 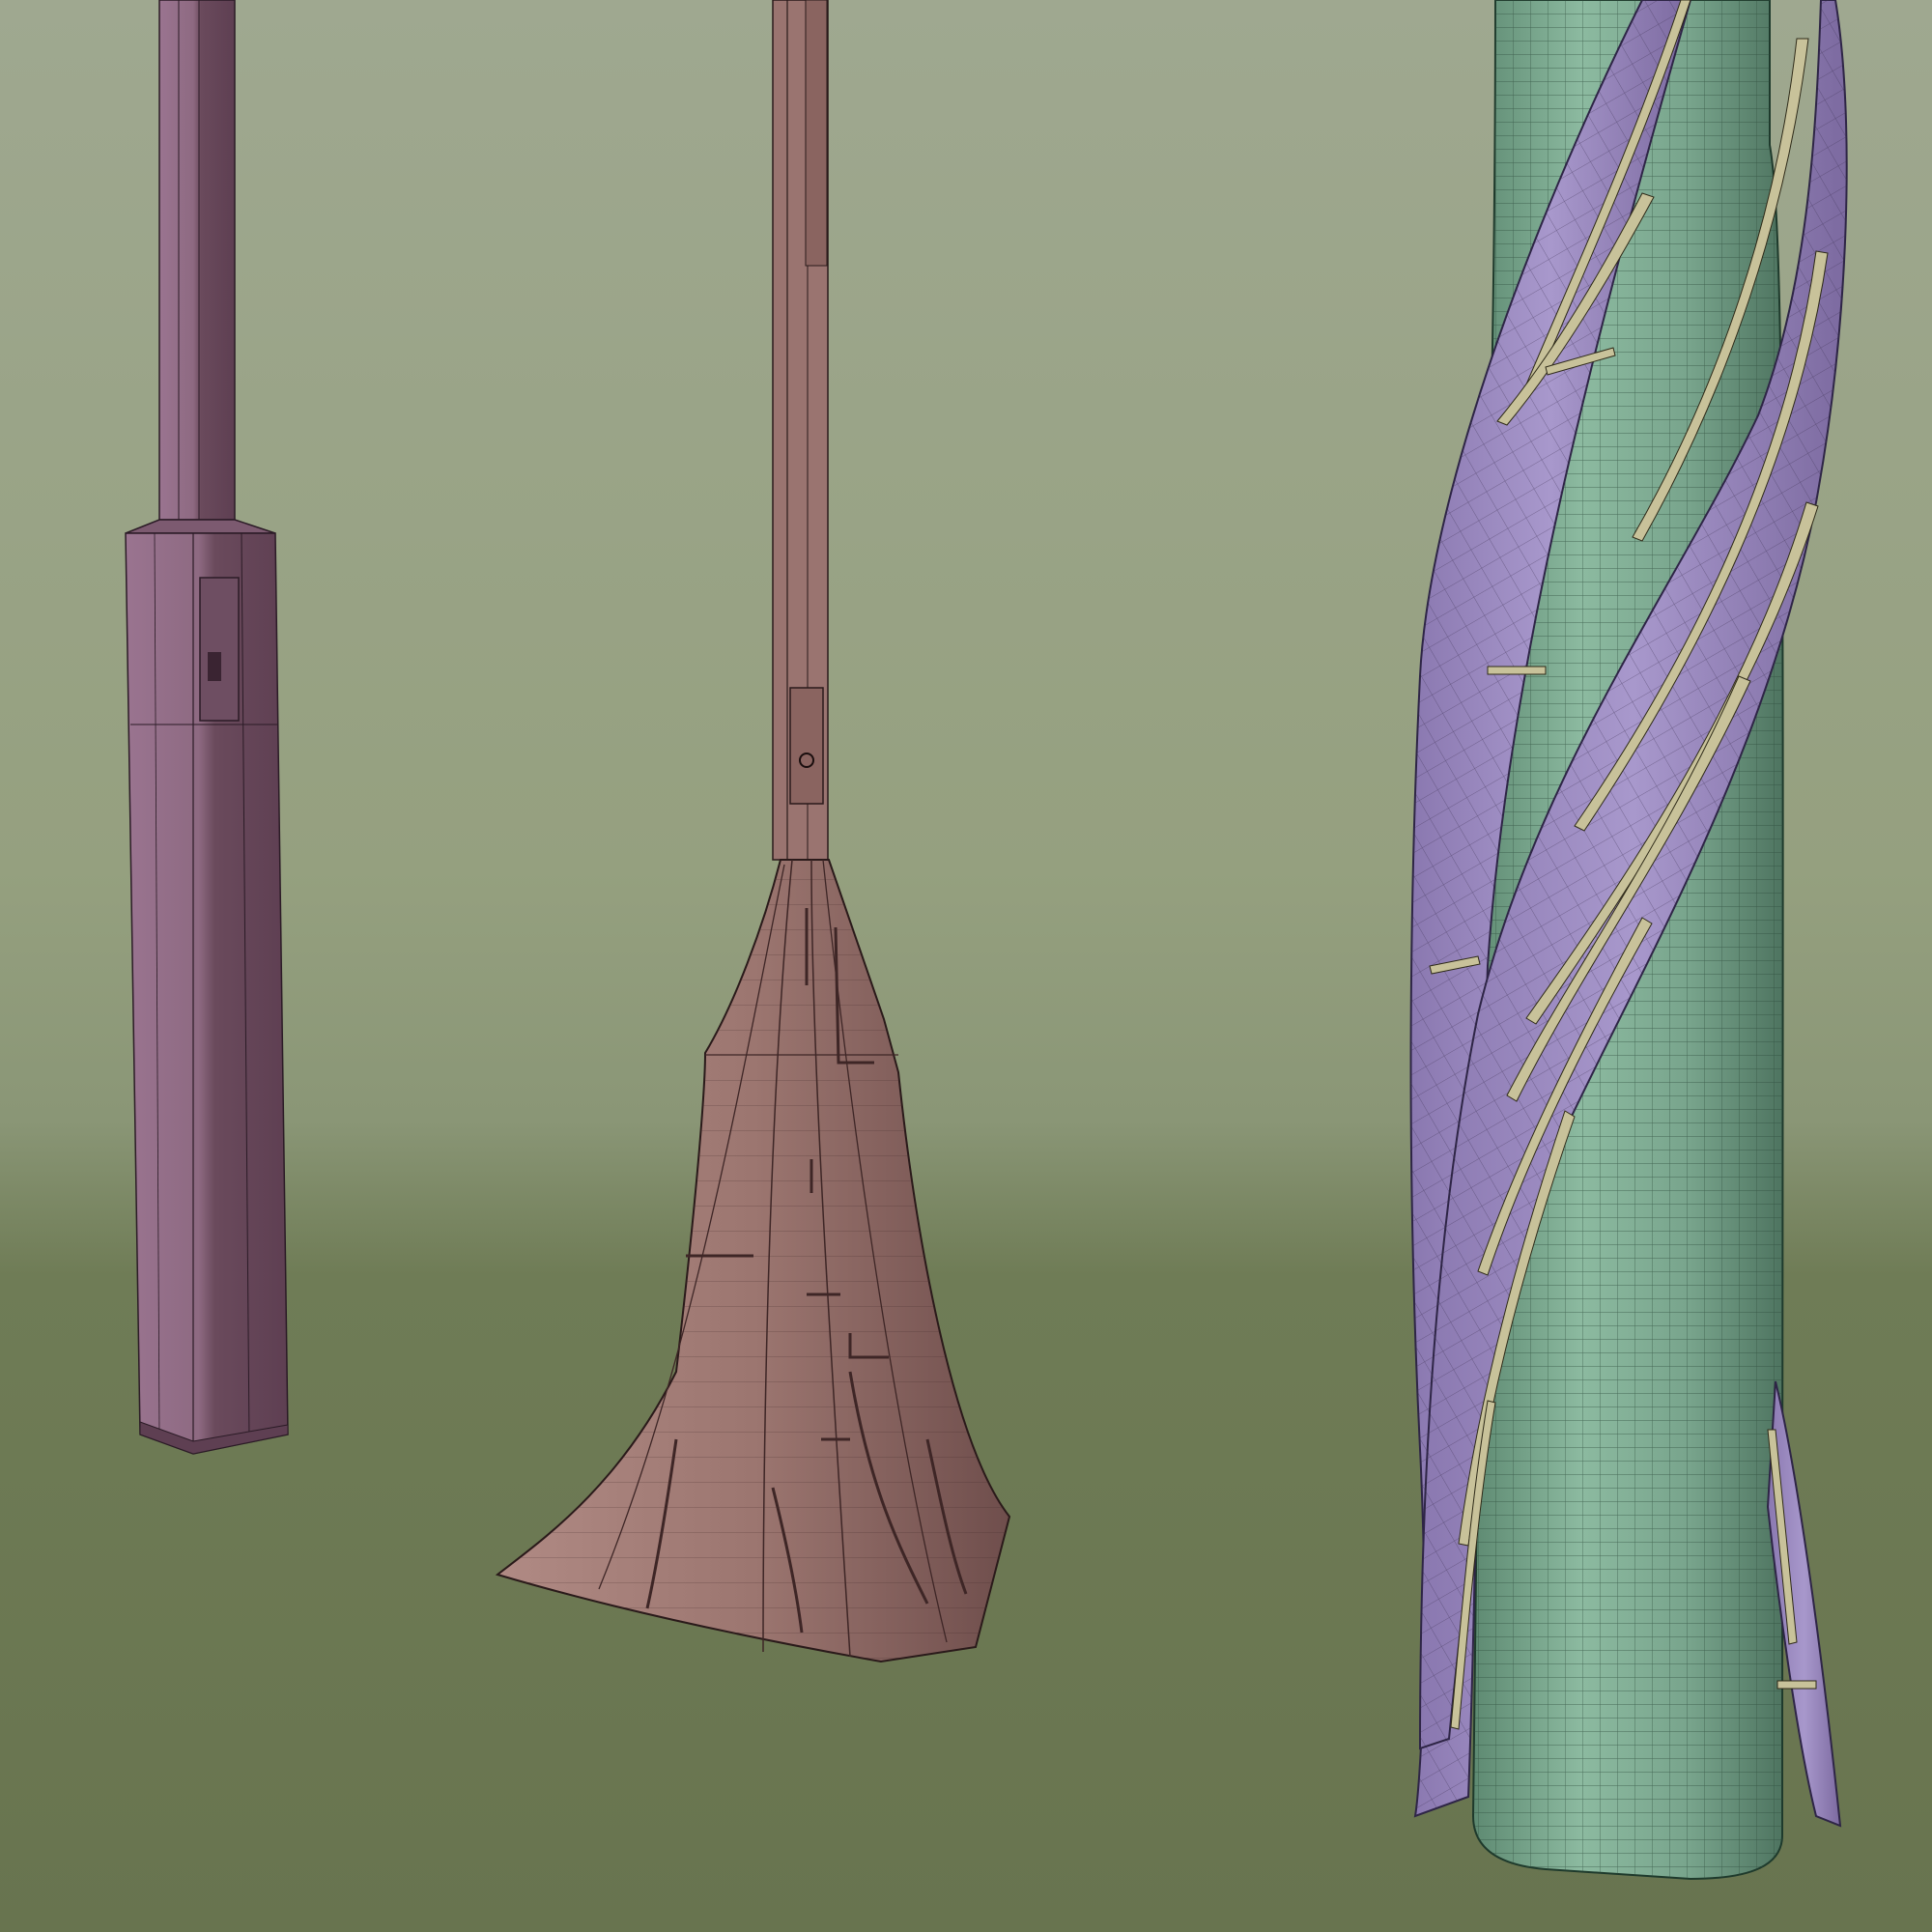 What do you see at coordinates (207, 727) in the screenshot?
I see `square-post` at bounding box center [207, 727].